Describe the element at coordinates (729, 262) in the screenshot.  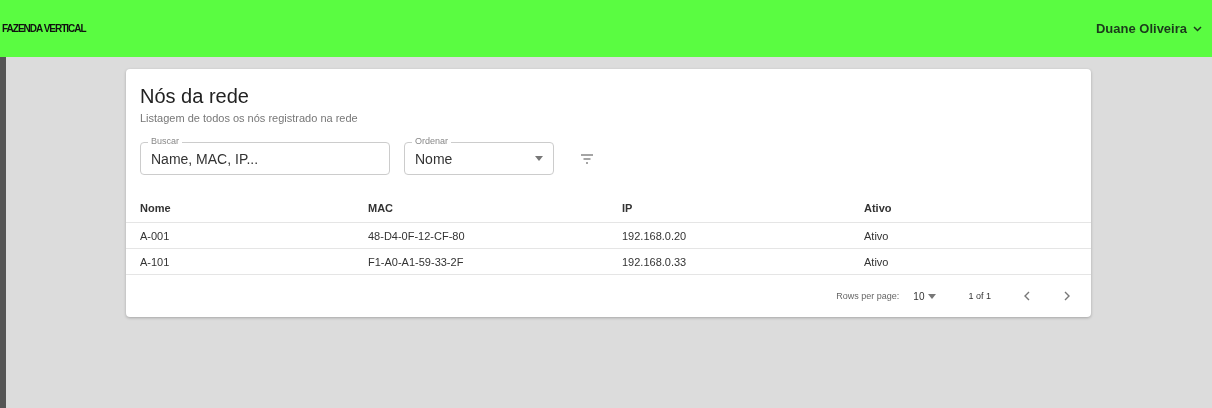
I see `table-cell: 192.168.0.33` at that location.